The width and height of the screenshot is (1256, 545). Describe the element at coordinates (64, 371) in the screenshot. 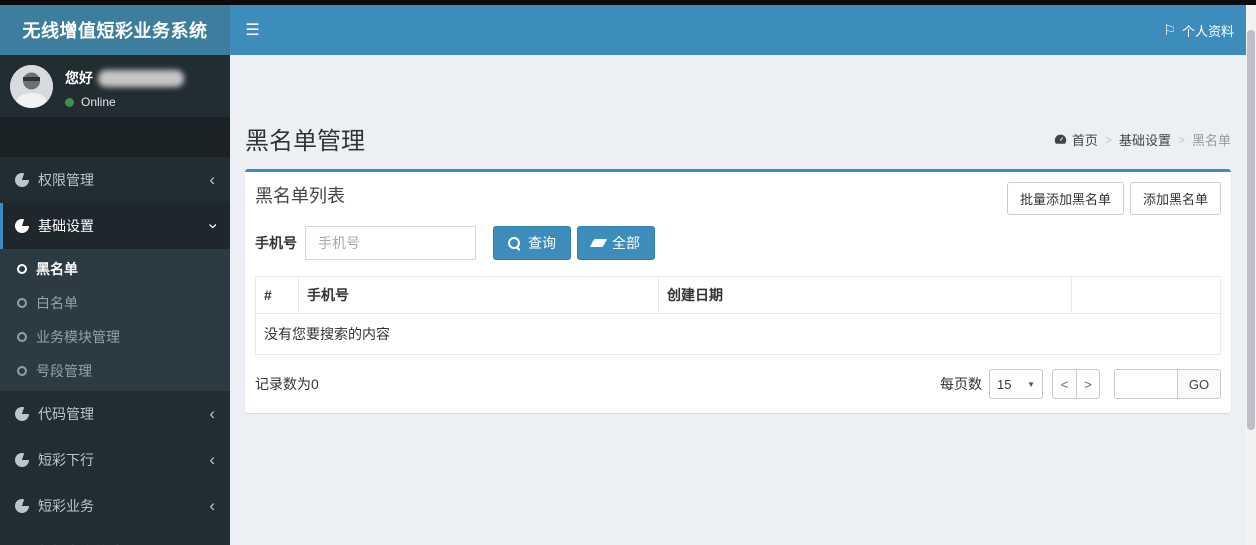

I see `submenu-item-label: 号段管理` at that location.